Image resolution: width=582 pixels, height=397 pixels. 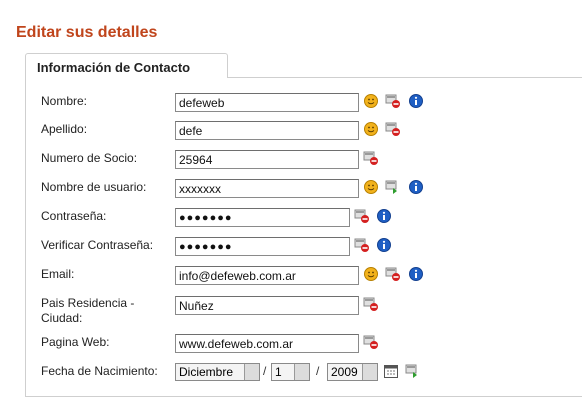 I want to click on year-value: 2009, so click(x=344, y=372).